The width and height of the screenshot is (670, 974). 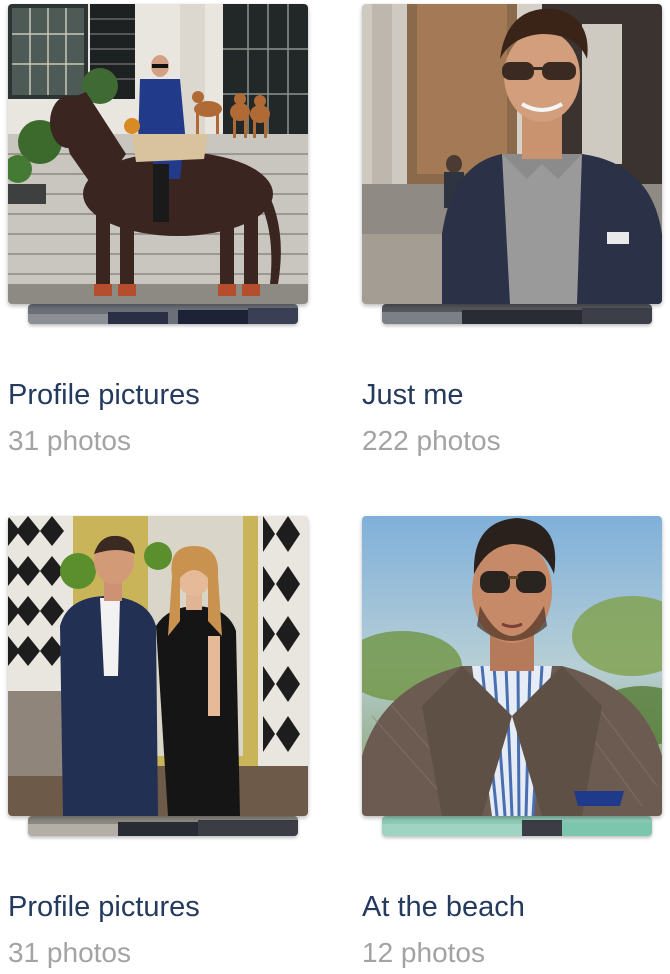 What do you see at coordinates (443, 907) in the screenshot?
I see `album-title: At the beach` at bounding box center [443, 907].